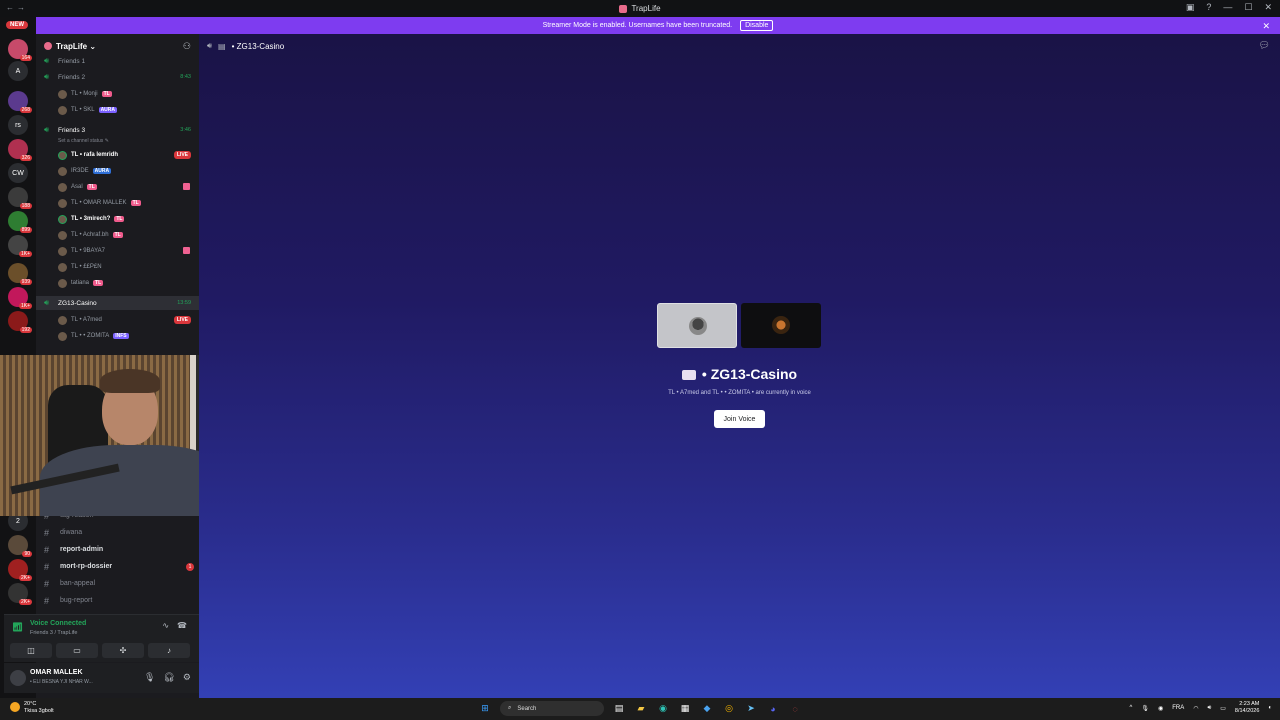 This screenshot has height=720, width=1280. Describe the element at coordinates (1268, 7) in the screenshot. I see `close-button: ✕` at that location.